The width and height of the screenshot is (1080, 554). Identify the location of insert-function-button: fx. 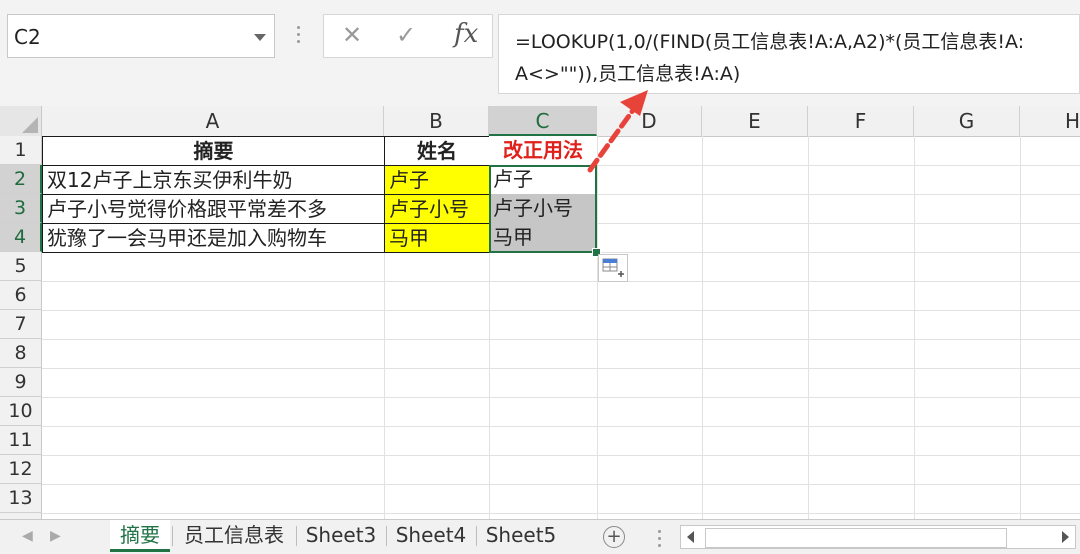
(466, 34).